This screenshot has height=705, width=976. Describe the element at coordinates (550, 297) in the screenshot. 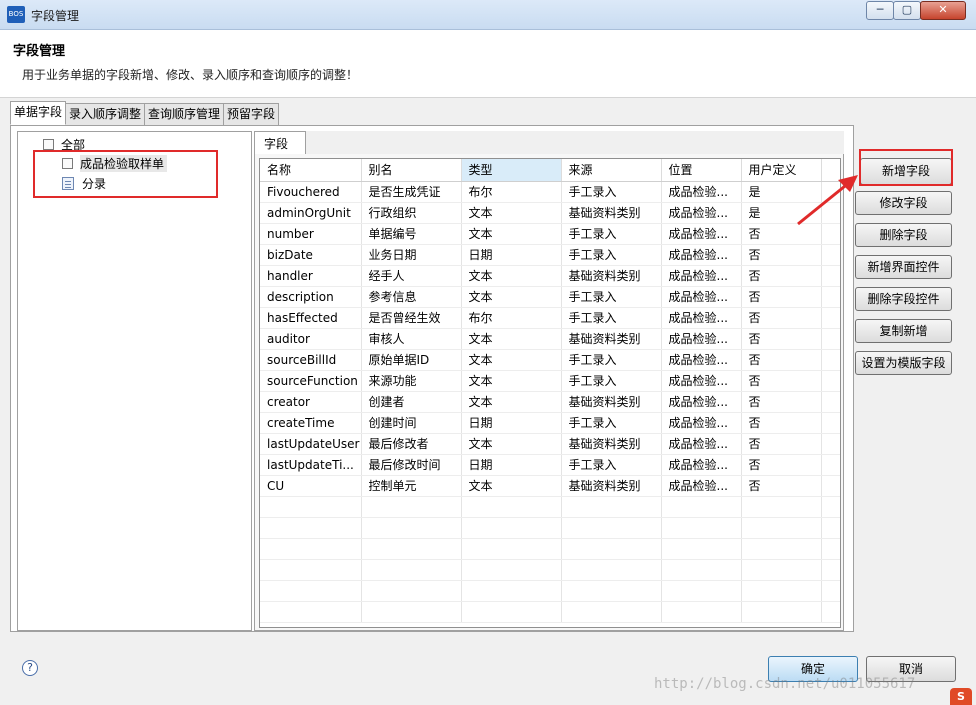

I see `table-row: description 参考信息 文本 手工录入 成品检验... 否` at that location.